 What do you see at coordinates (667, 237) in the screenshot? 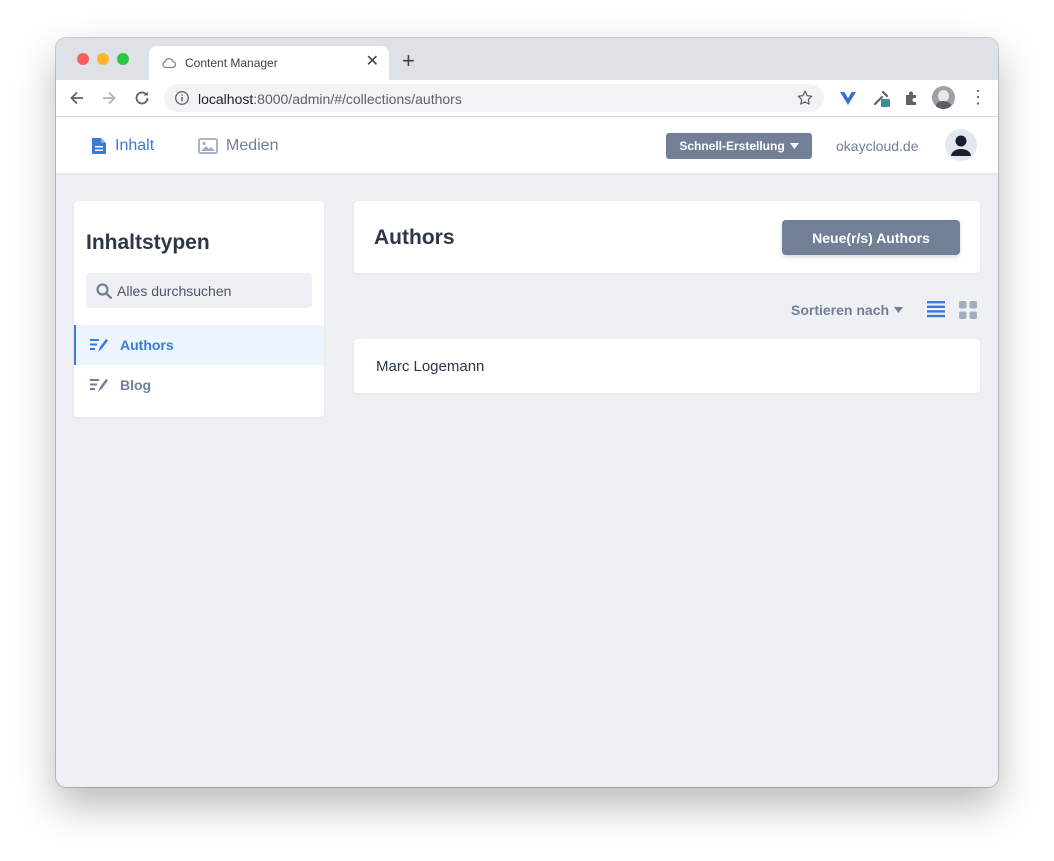
I see `collection-header: Authors Neue(r/s) Authors` at bounding box center [667, 237].